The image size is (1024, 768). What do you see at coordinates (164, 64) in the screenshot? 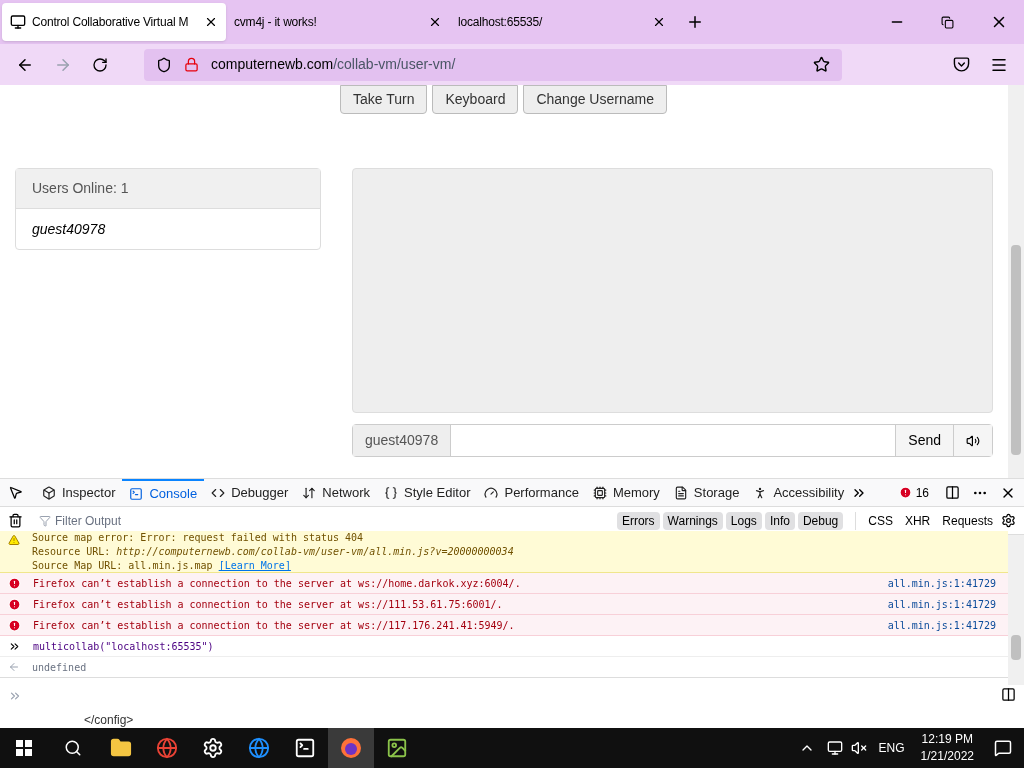
I see `shield-icon` at bounding box center [164, 64].